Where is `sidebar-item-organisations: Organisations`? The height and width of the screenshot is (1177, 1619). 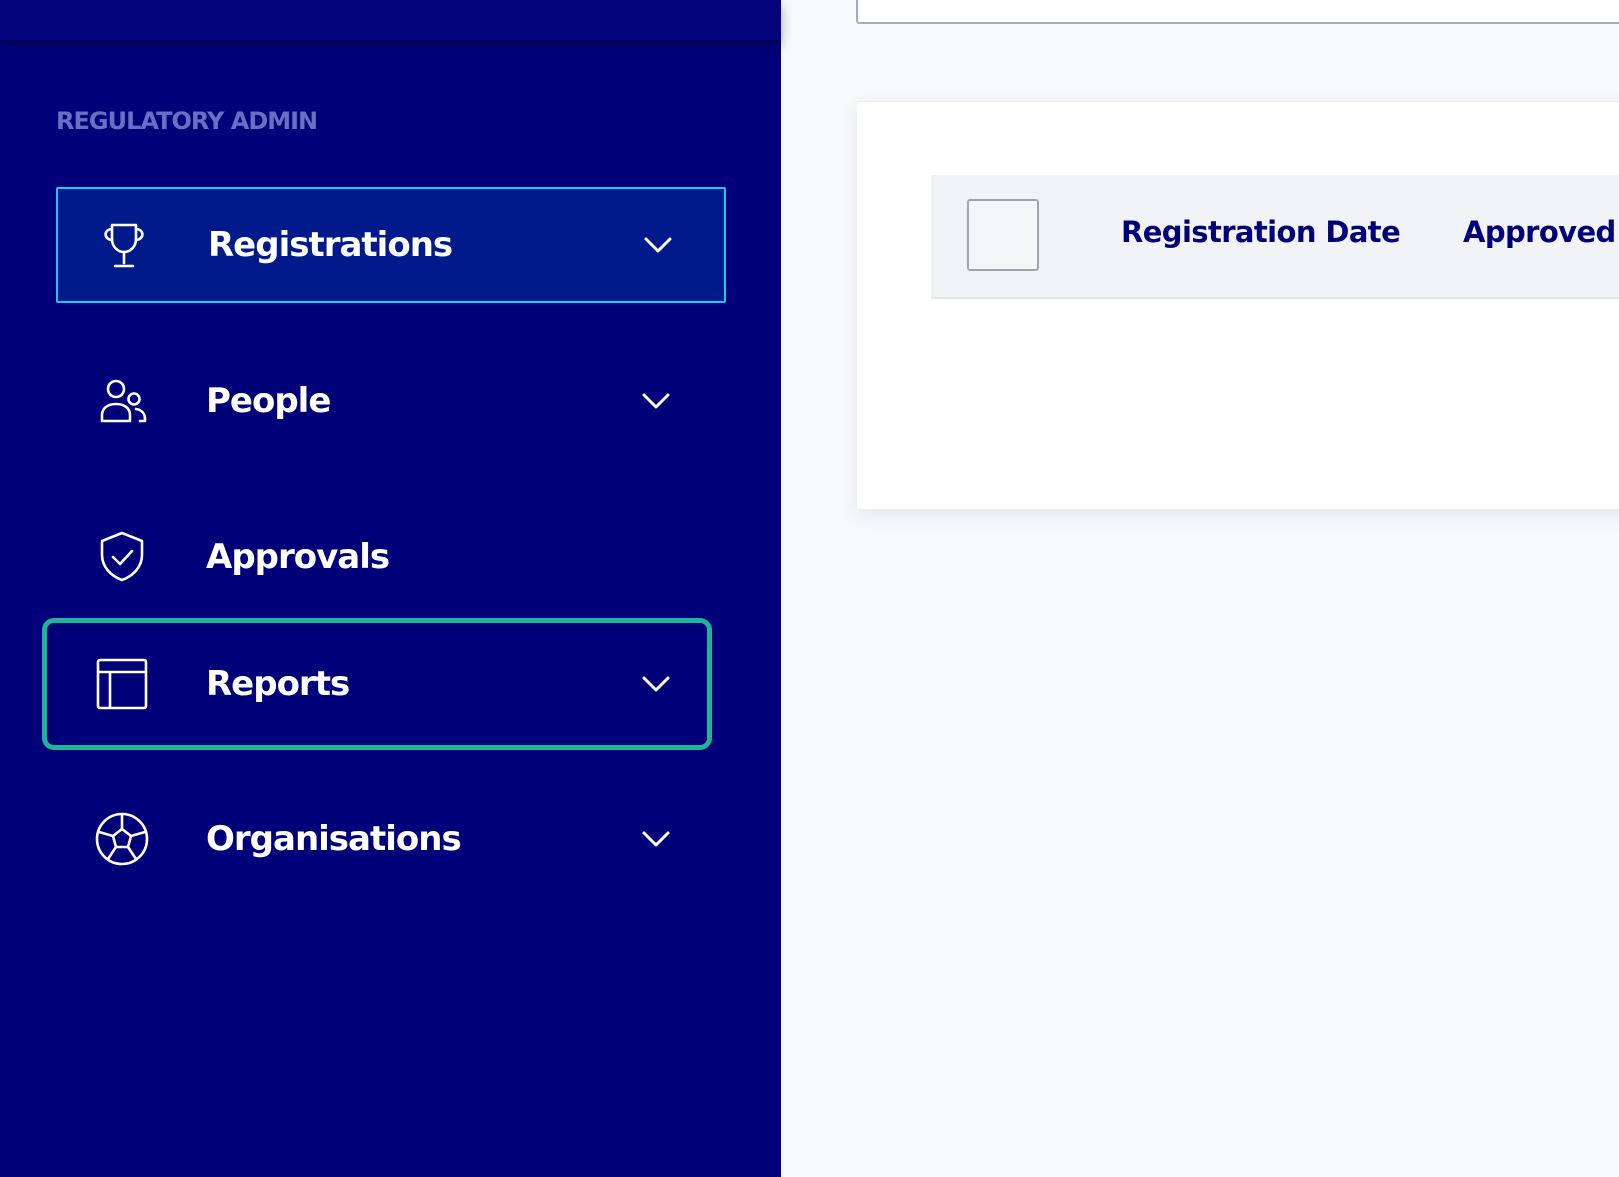
sidebar-item-organisations: Organisations is located at coordinates (391, 839).